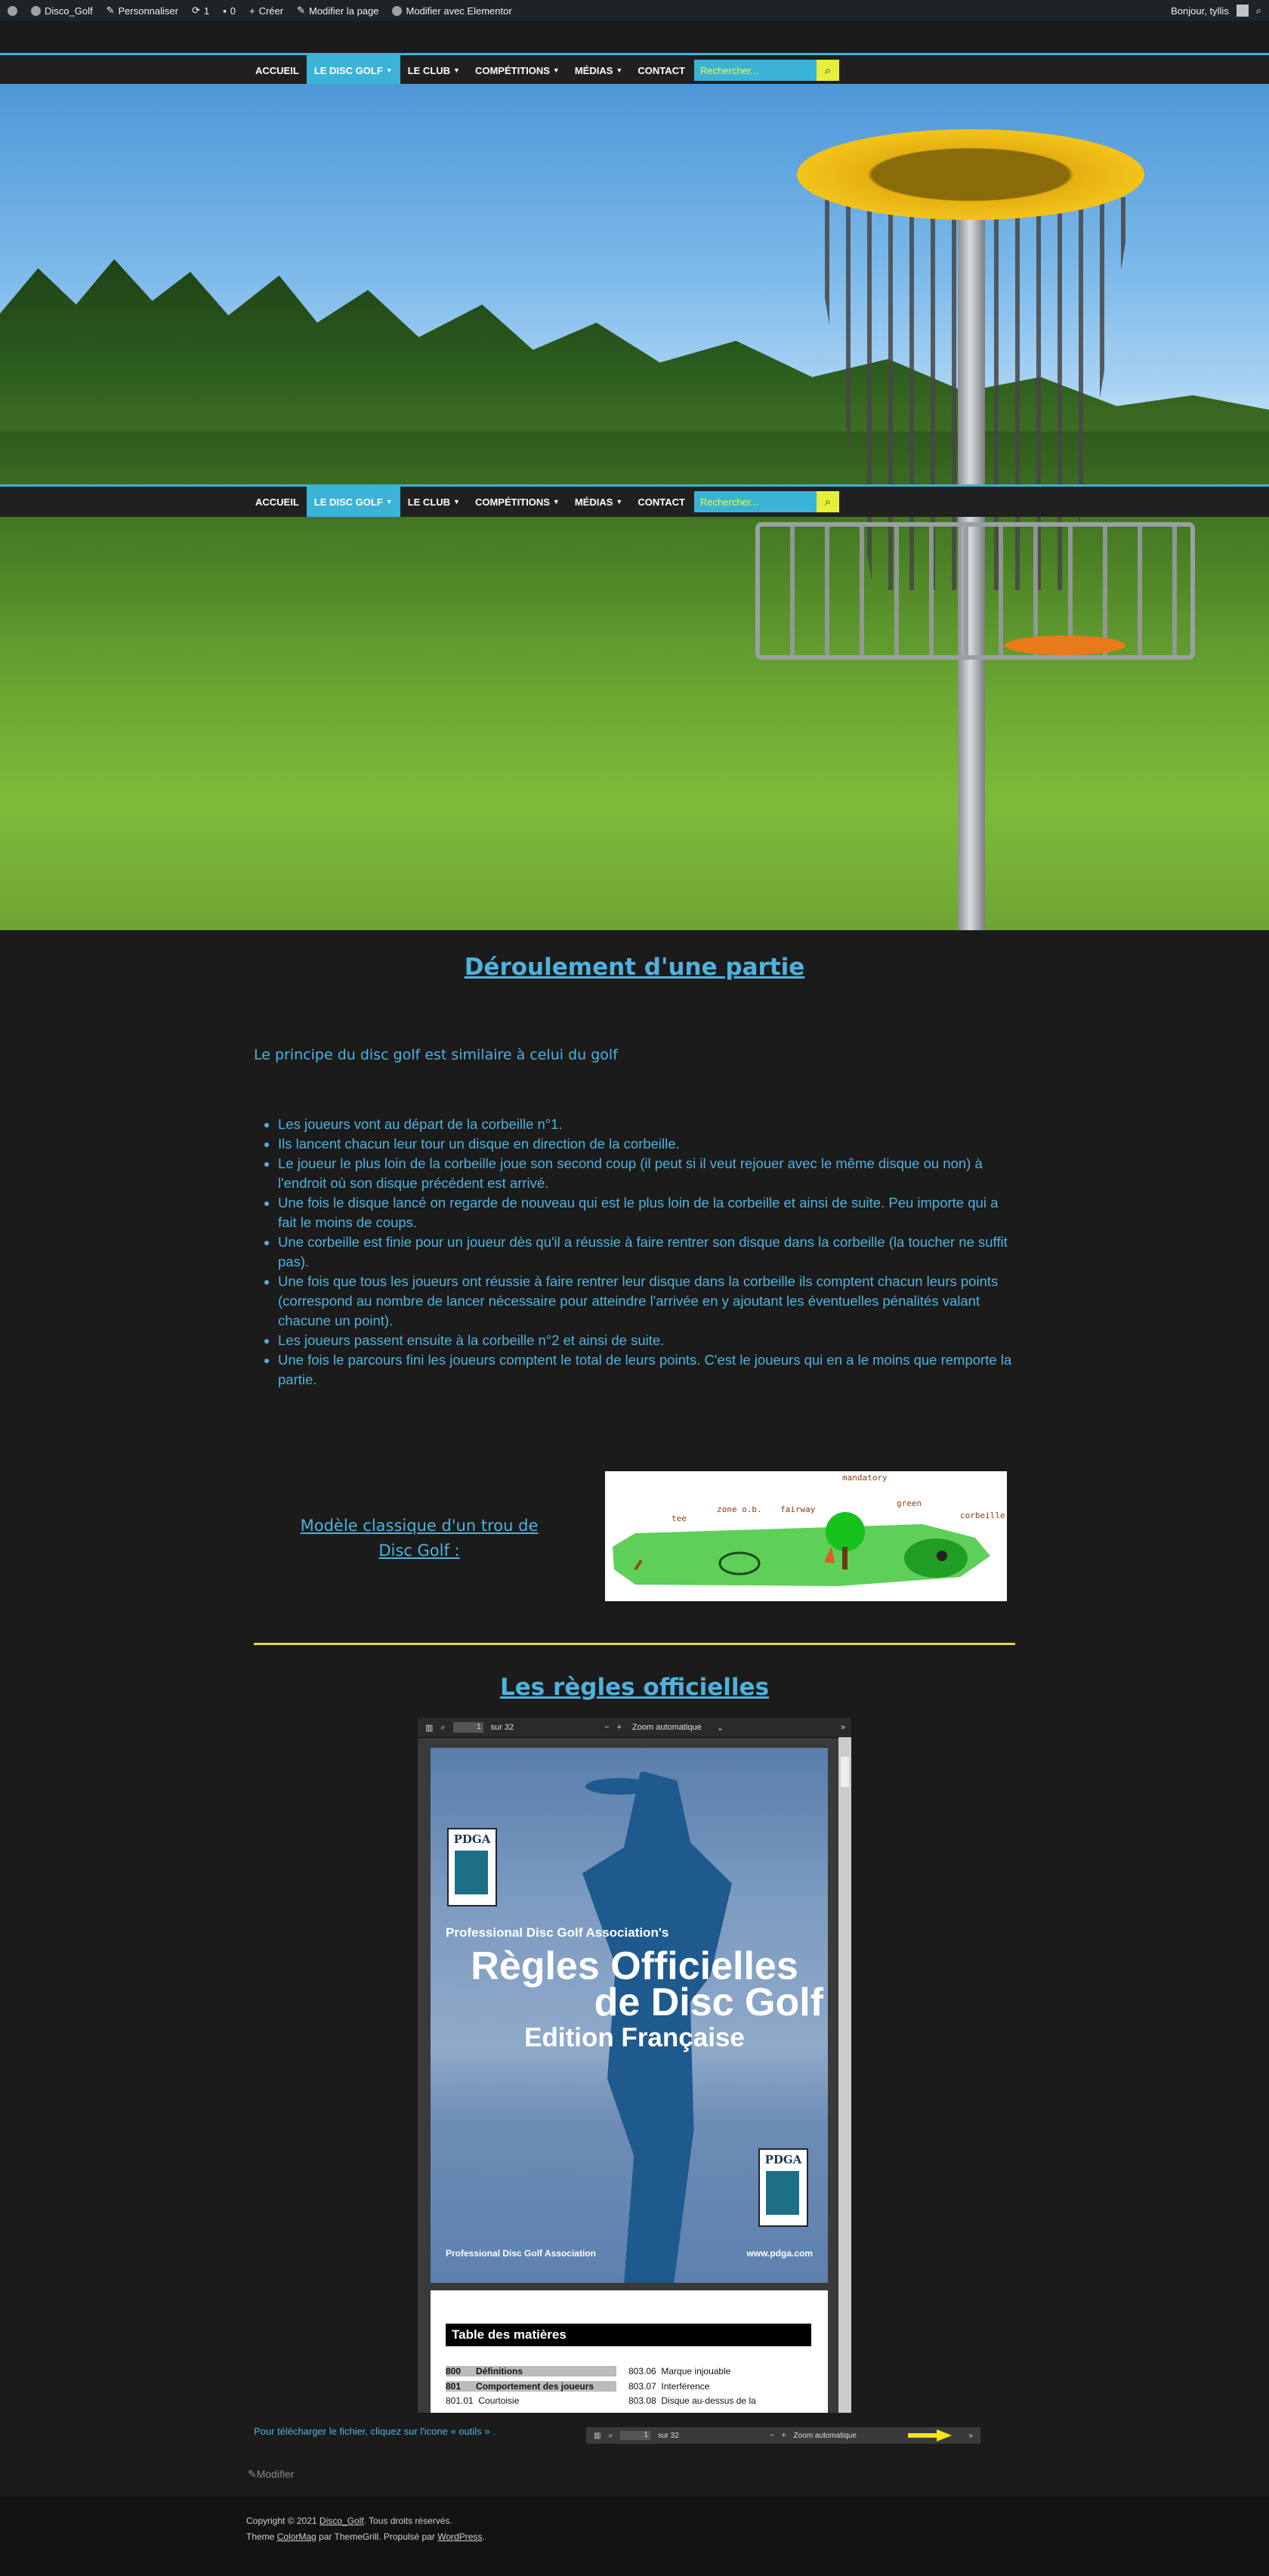 The image size is (1269, 2576). What do you see at coordinates (252, 2474) in the screenshot?
I see `edit-icon: ✎` at bounding box center [252, 2474].